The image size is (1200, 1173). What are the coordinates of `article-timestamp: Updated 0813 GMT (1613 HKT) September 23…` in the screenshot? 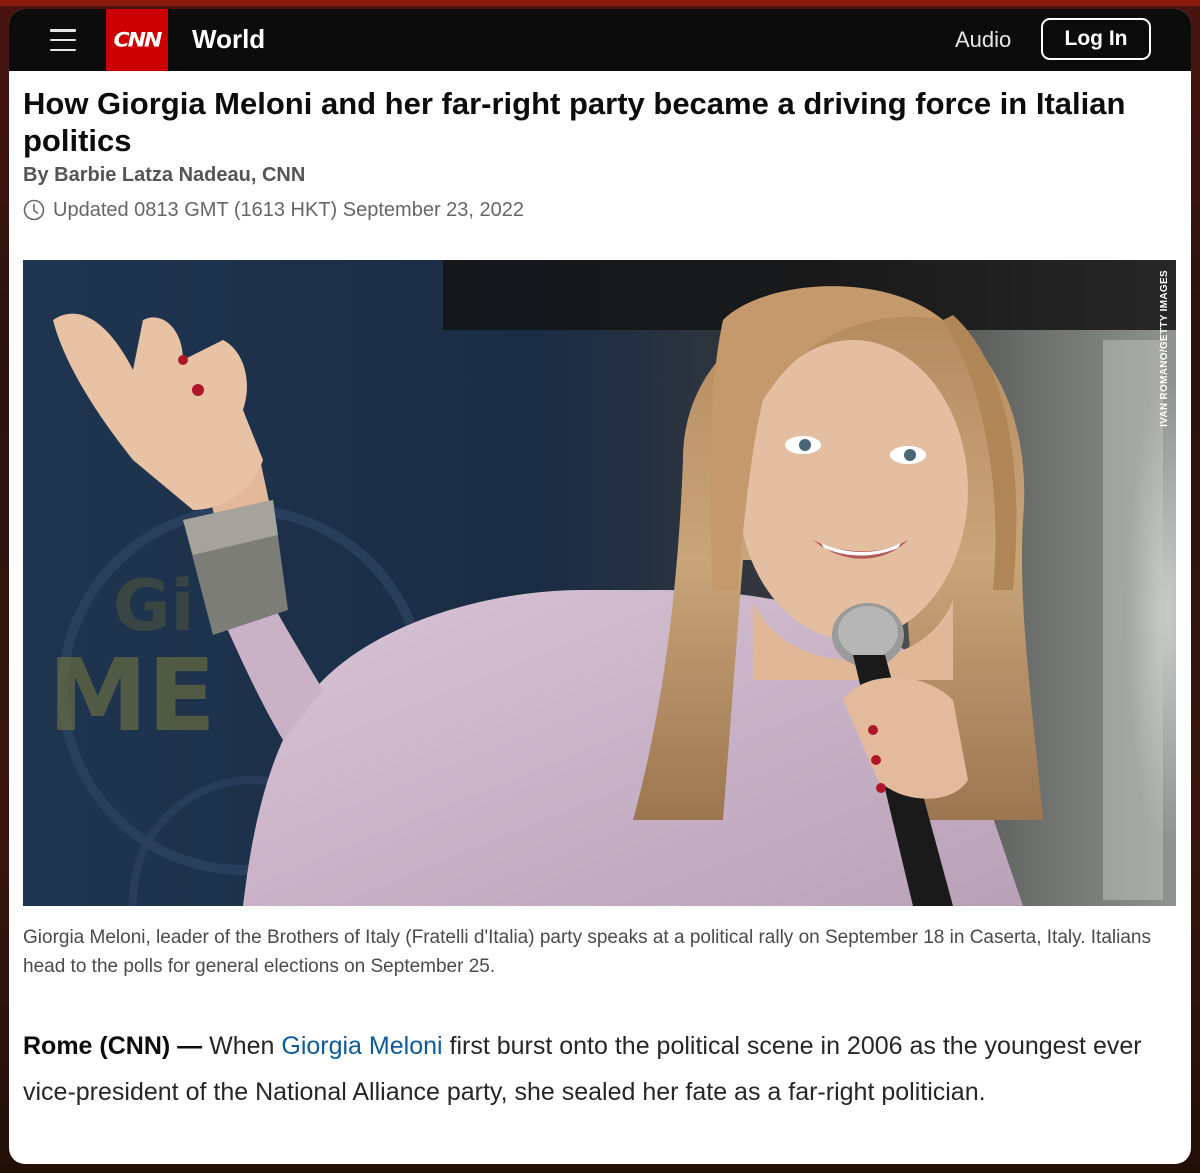 It's located at (273, 210).